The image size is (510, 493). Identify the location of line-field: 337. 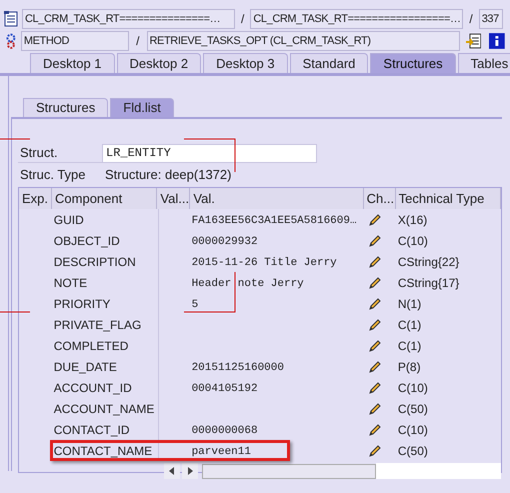
(490, 19).